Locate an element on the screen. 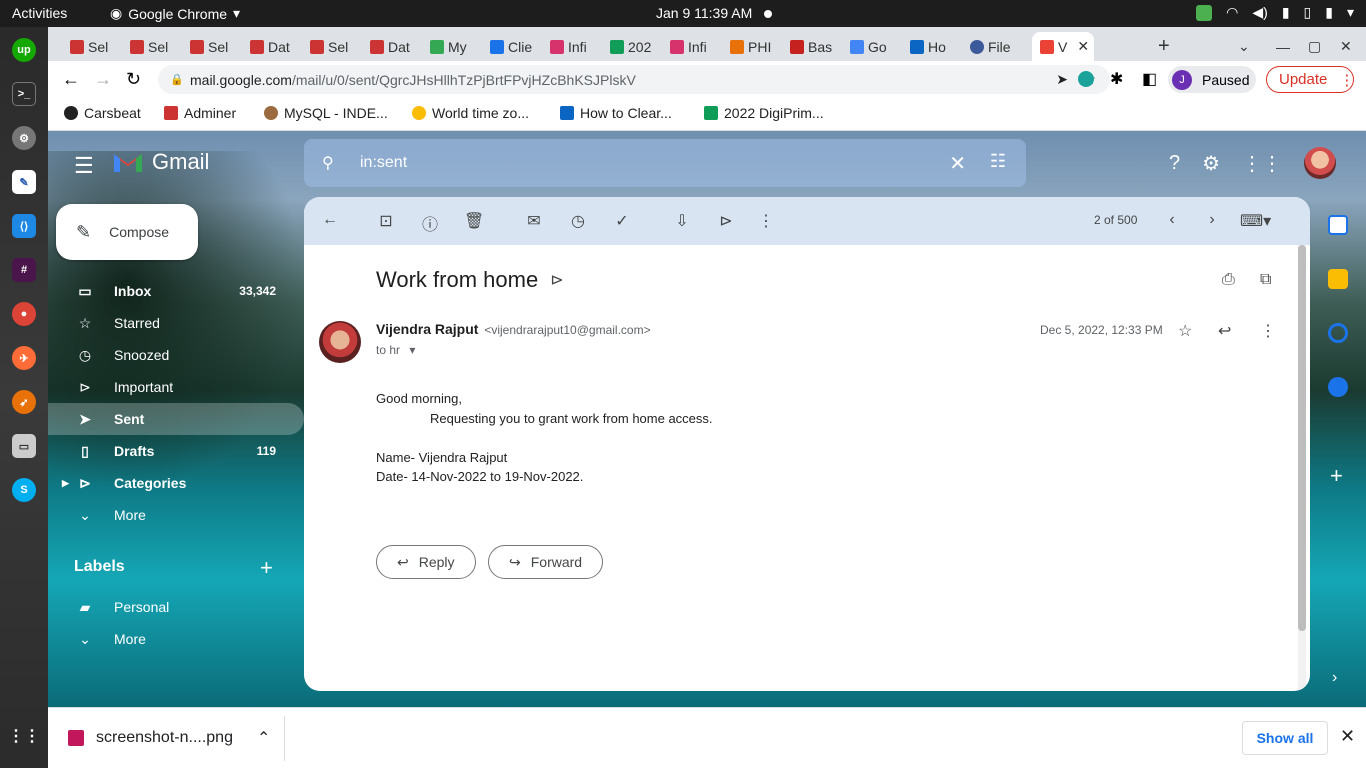 The image size is (1366, 768). new-tab-button: + is located at coordinates (1168, 46).